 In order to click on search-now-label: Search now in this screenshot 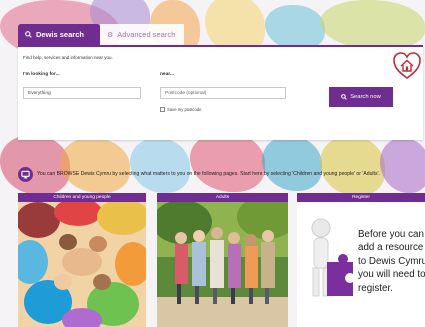, I will do `click(365, 97)`.